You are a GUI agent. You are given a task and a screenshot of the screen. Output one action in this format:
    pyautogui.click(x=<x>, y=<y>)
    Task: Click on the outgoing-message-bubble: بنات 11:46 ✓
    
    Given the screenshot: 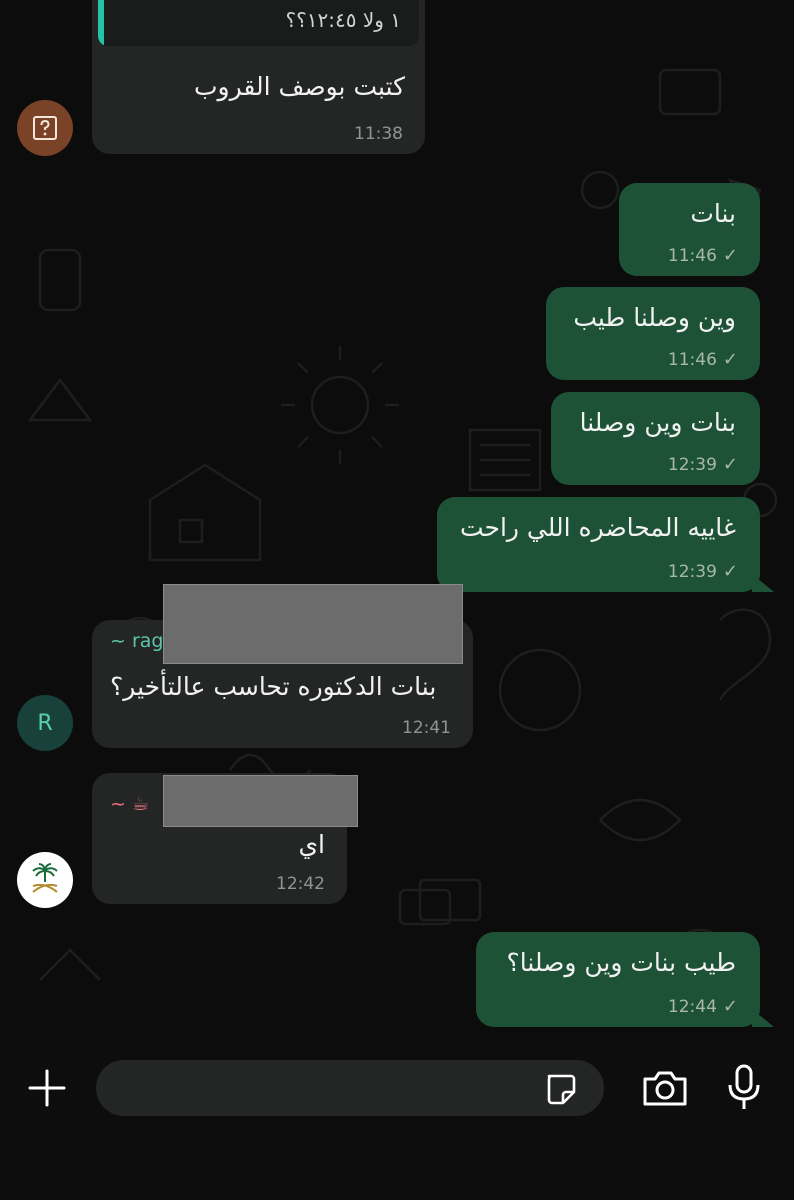 What is the action you would take?
    pyautogui.click(x=689, y=229)
    